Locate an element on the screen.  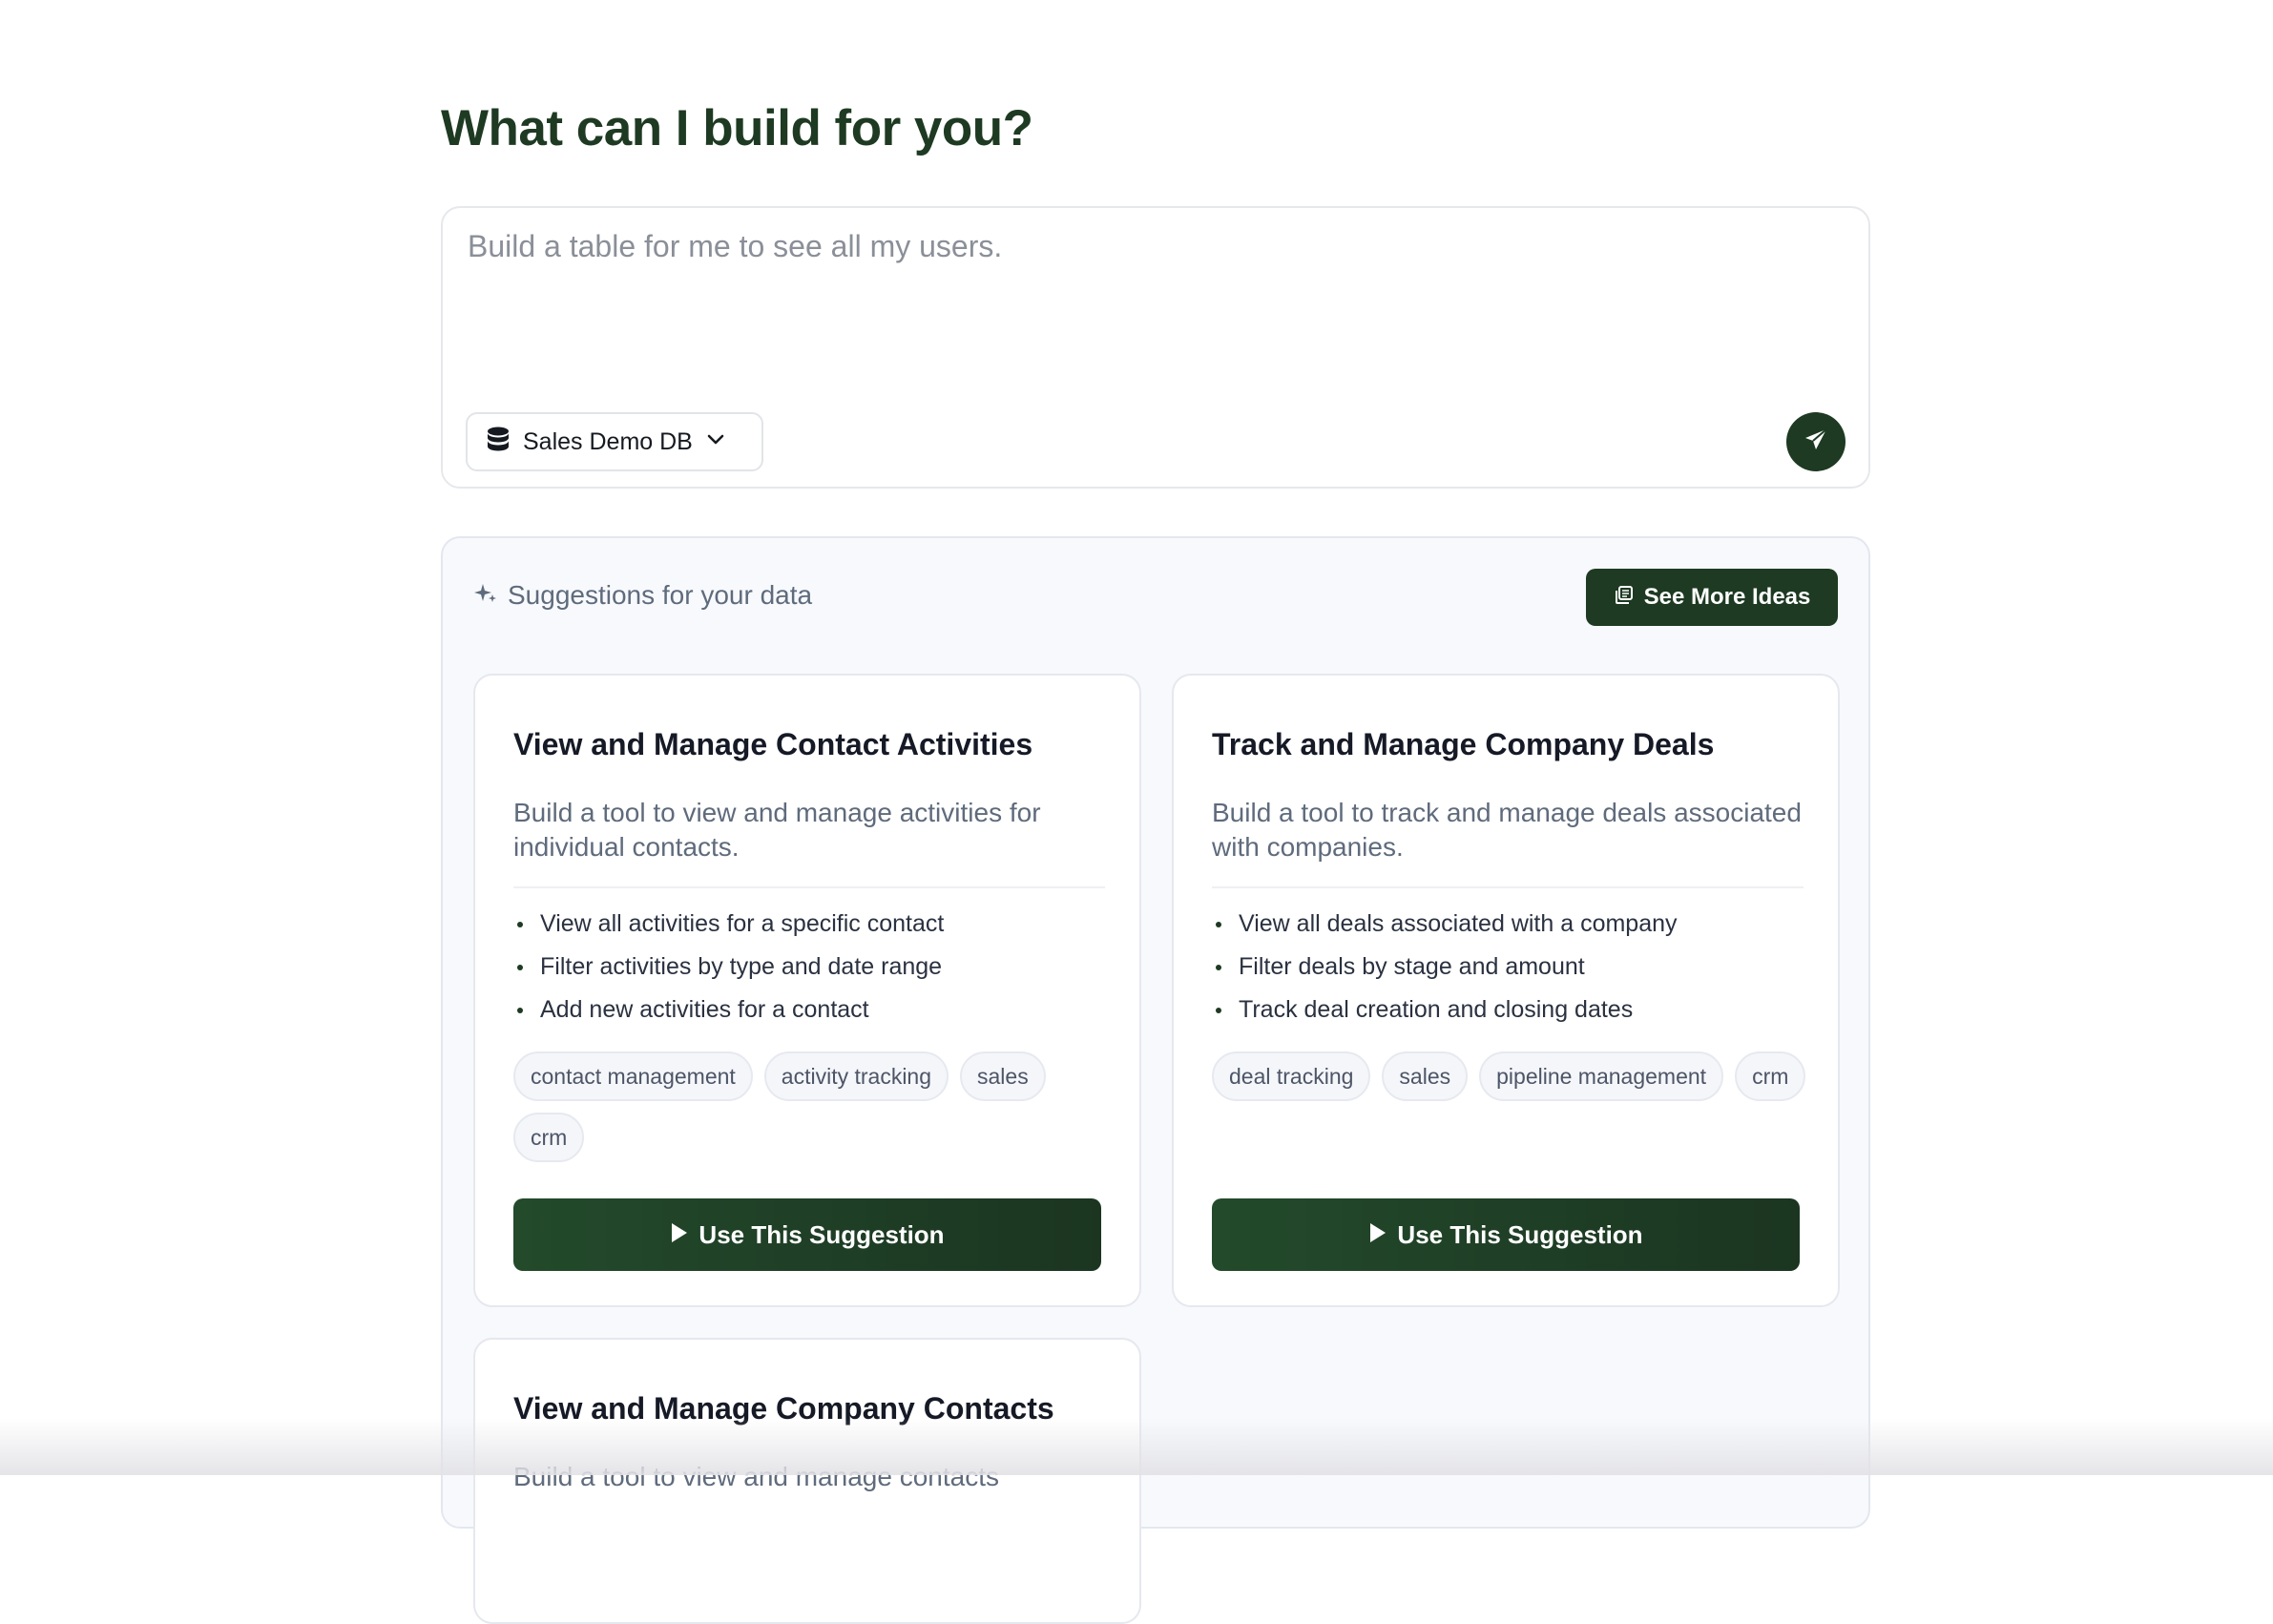
card-title: View and Manage Company Contacts is located at coordinates (783, 1408).